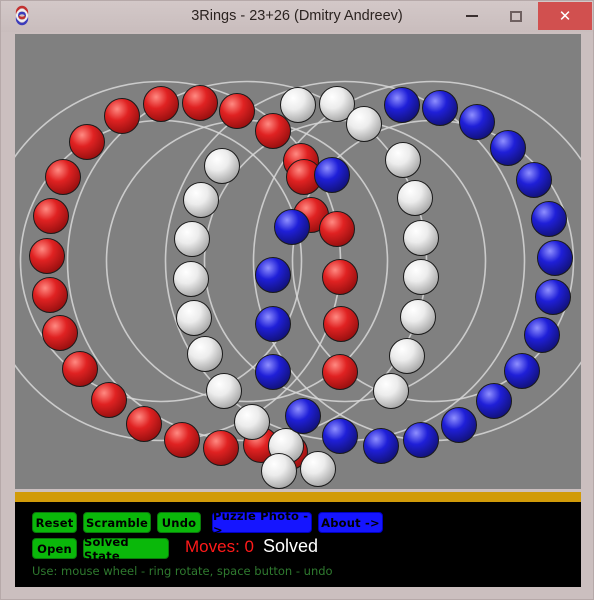 The width and height of the screenshot is (594, 600). I want to click on moves-label-text: Moves:, so click(212, 546).